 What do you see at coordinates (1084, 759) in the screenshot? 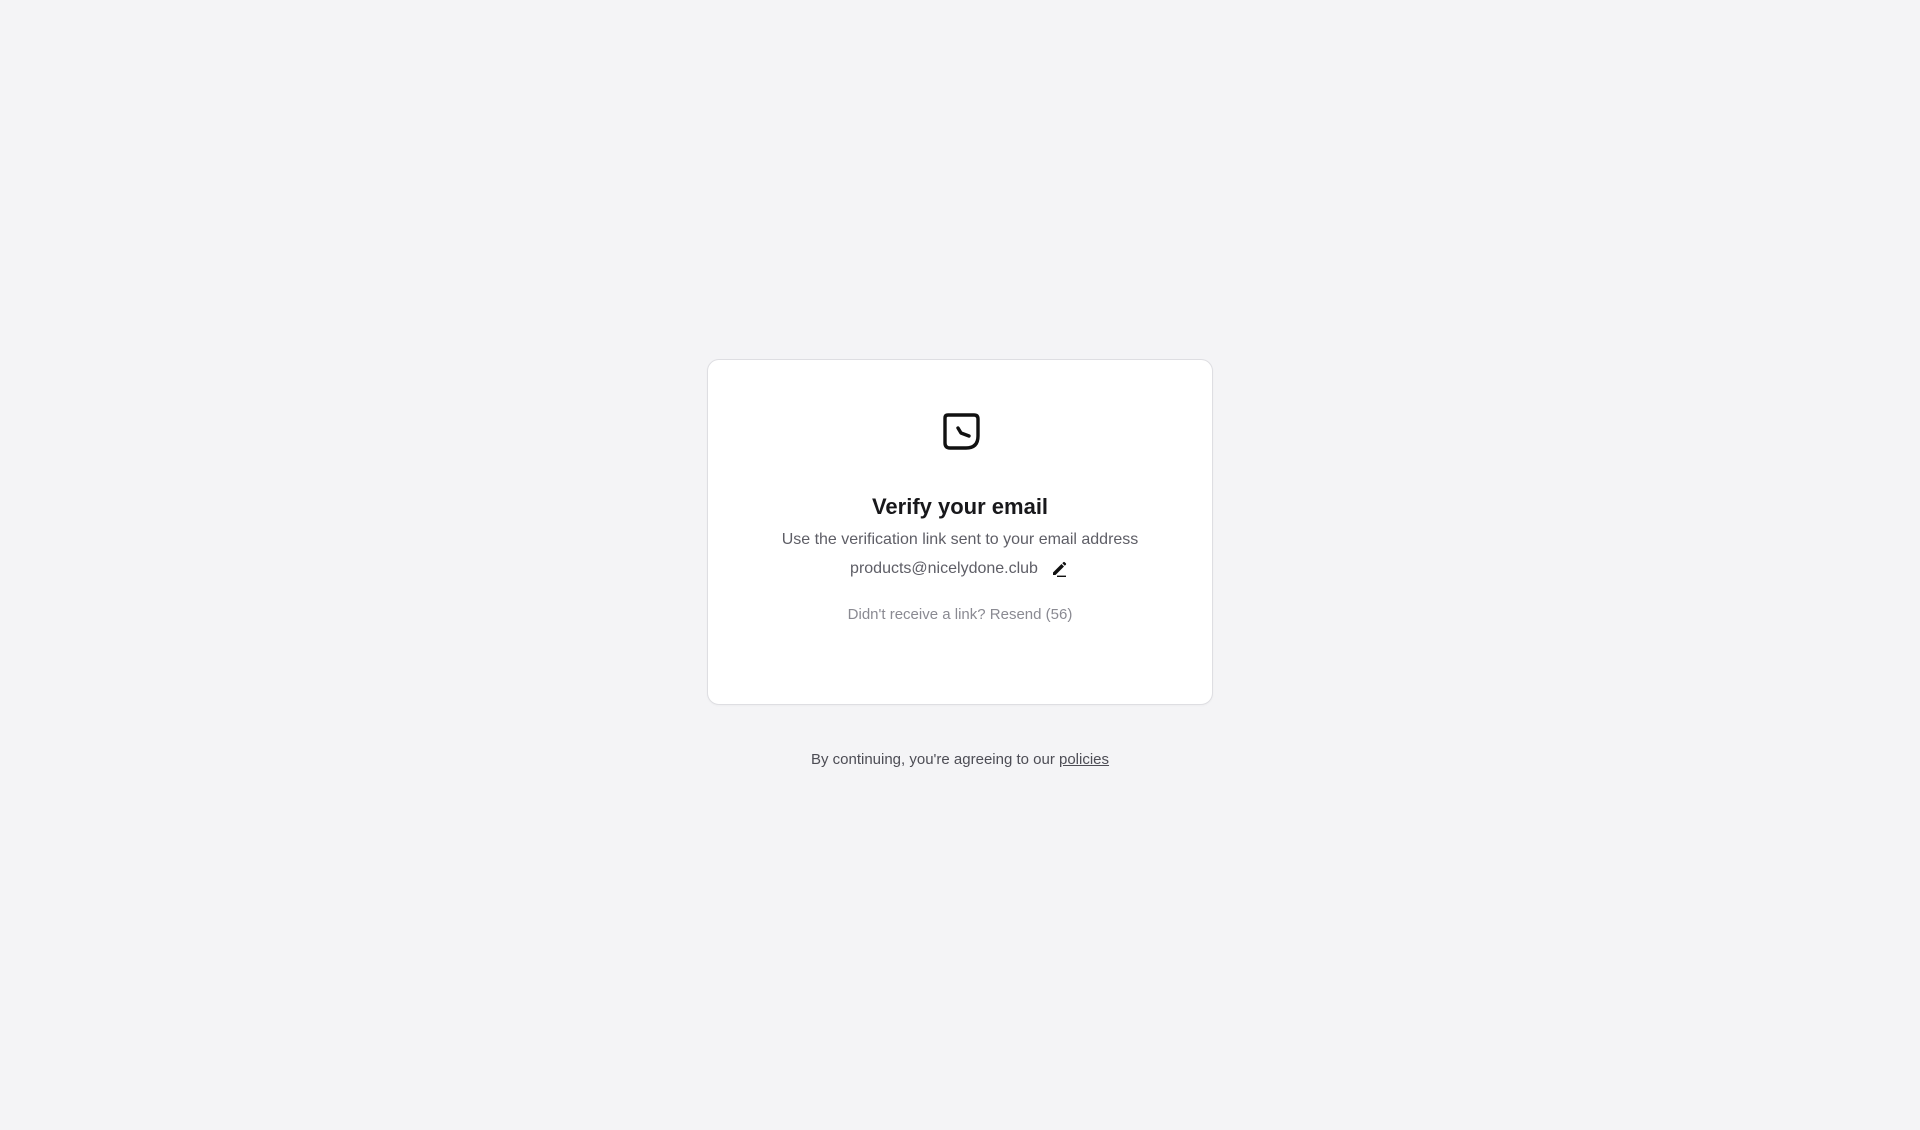
I see `policies-link: policies` at bounding box center [1084, 759].